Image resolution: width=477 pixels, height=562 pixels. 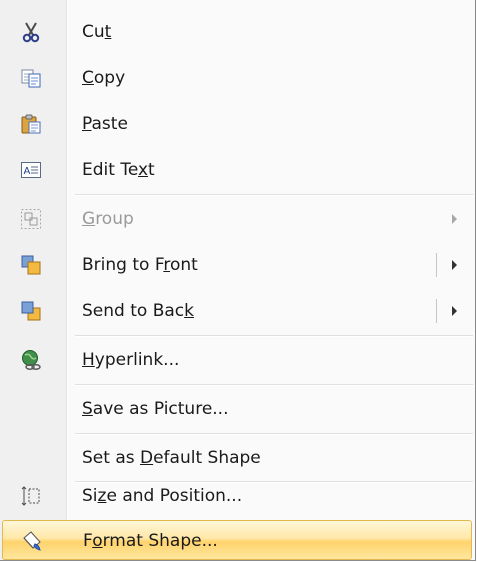 I want to click on menu-item-paste: Paste, so click(x=237, y=124).